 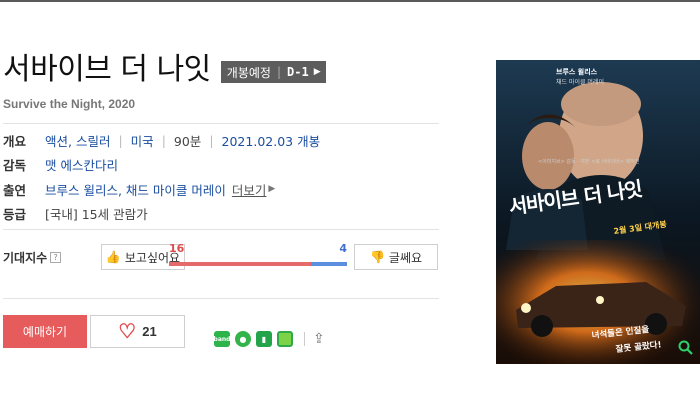 I want to click on movie-title: 서바이브 더 나잇, so click(x=107, y=69).